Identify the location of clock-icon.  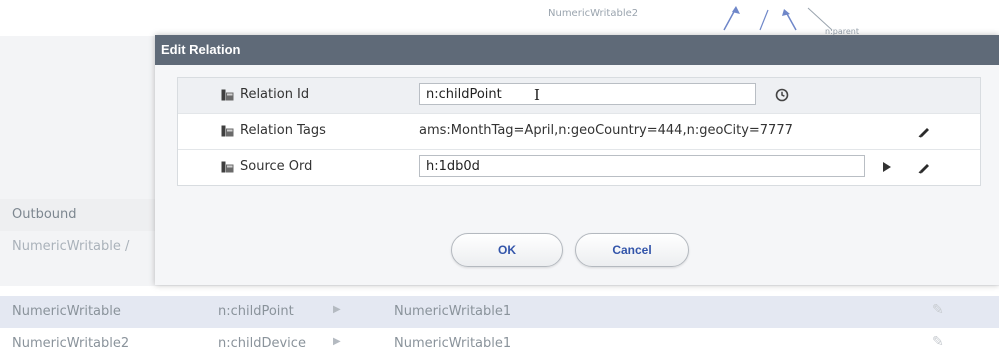
(782, 95).